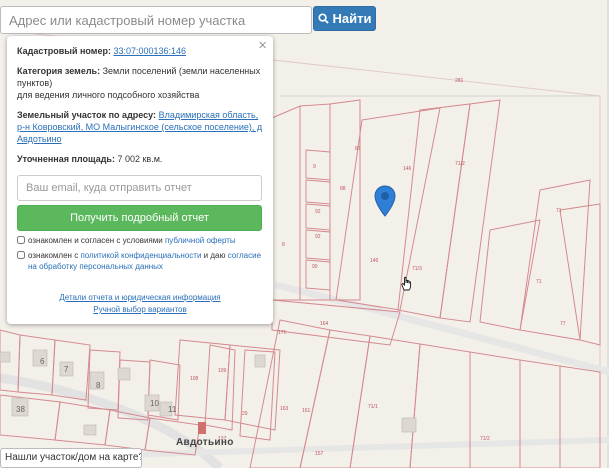  Describe the element at coordinates (149, 51) in the screenshot. I see `cadastral-number-link: 33:07:000136:146` at that location.